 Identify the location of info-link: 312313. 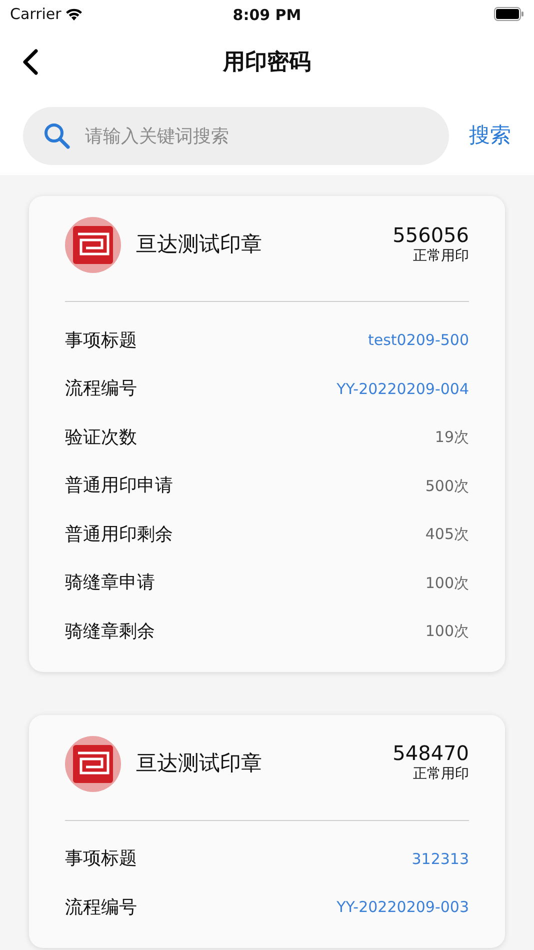
(440, 859).